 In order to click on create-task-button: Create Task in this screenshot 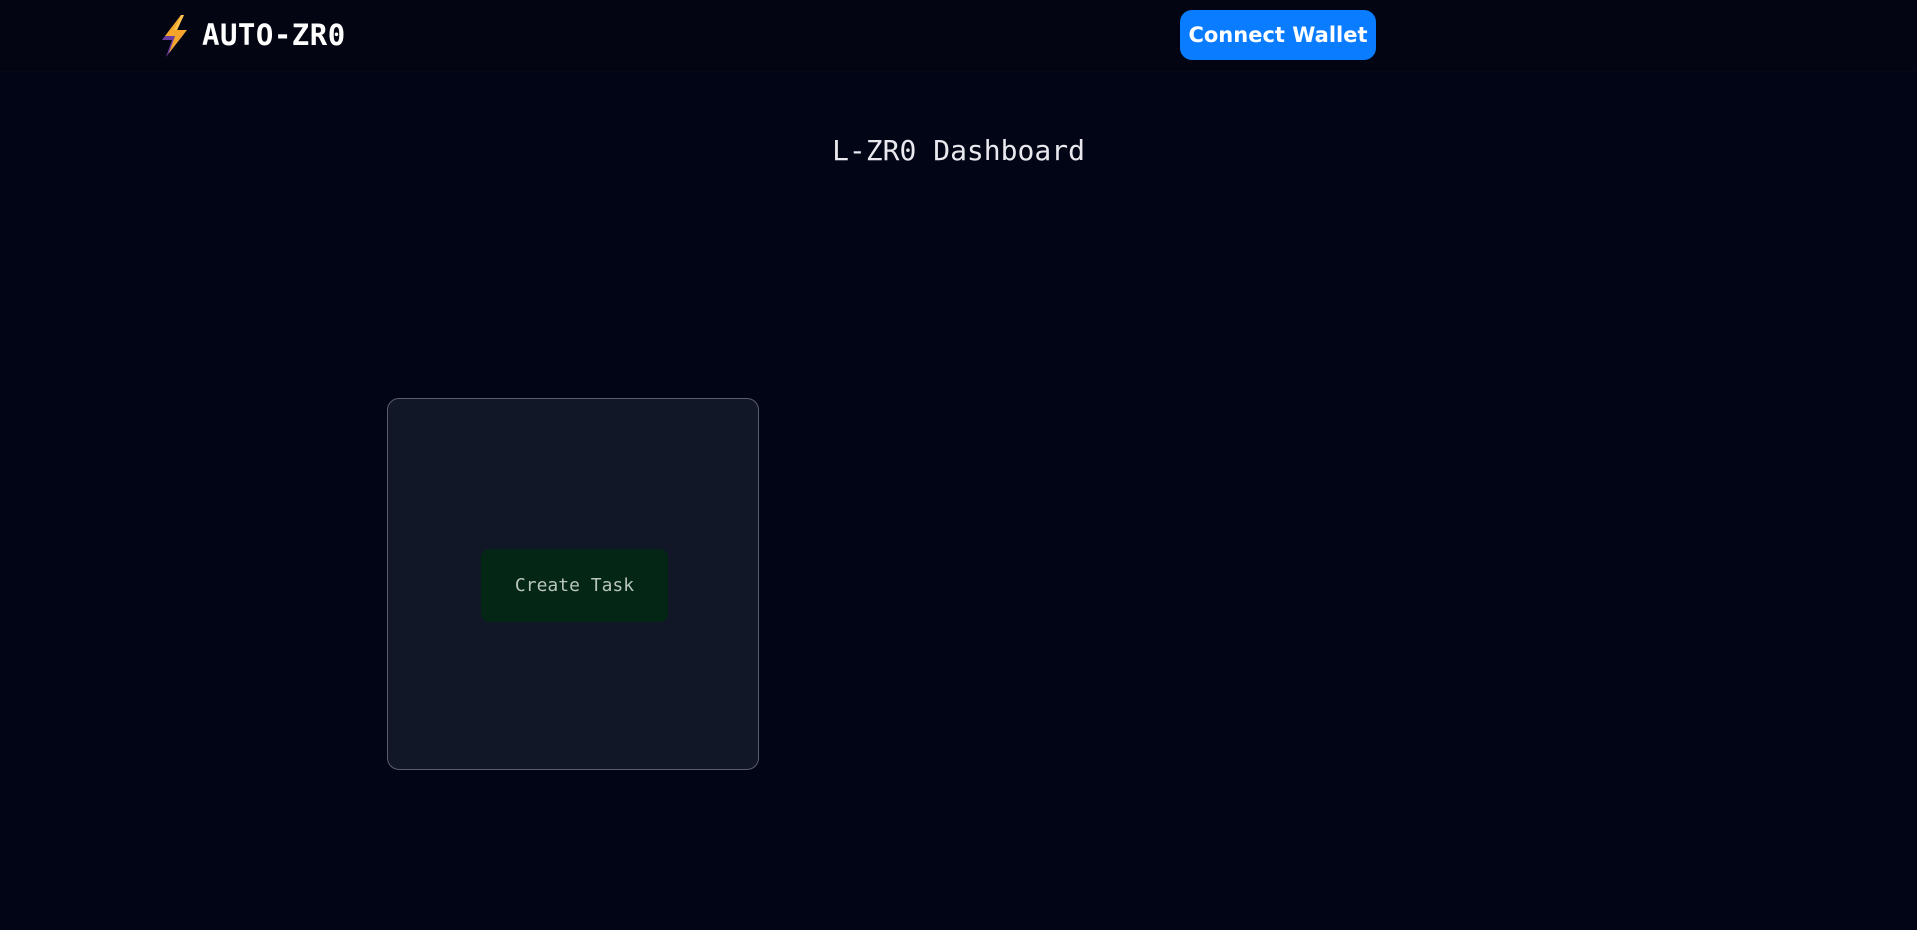, I will do `click(574, 585)`.